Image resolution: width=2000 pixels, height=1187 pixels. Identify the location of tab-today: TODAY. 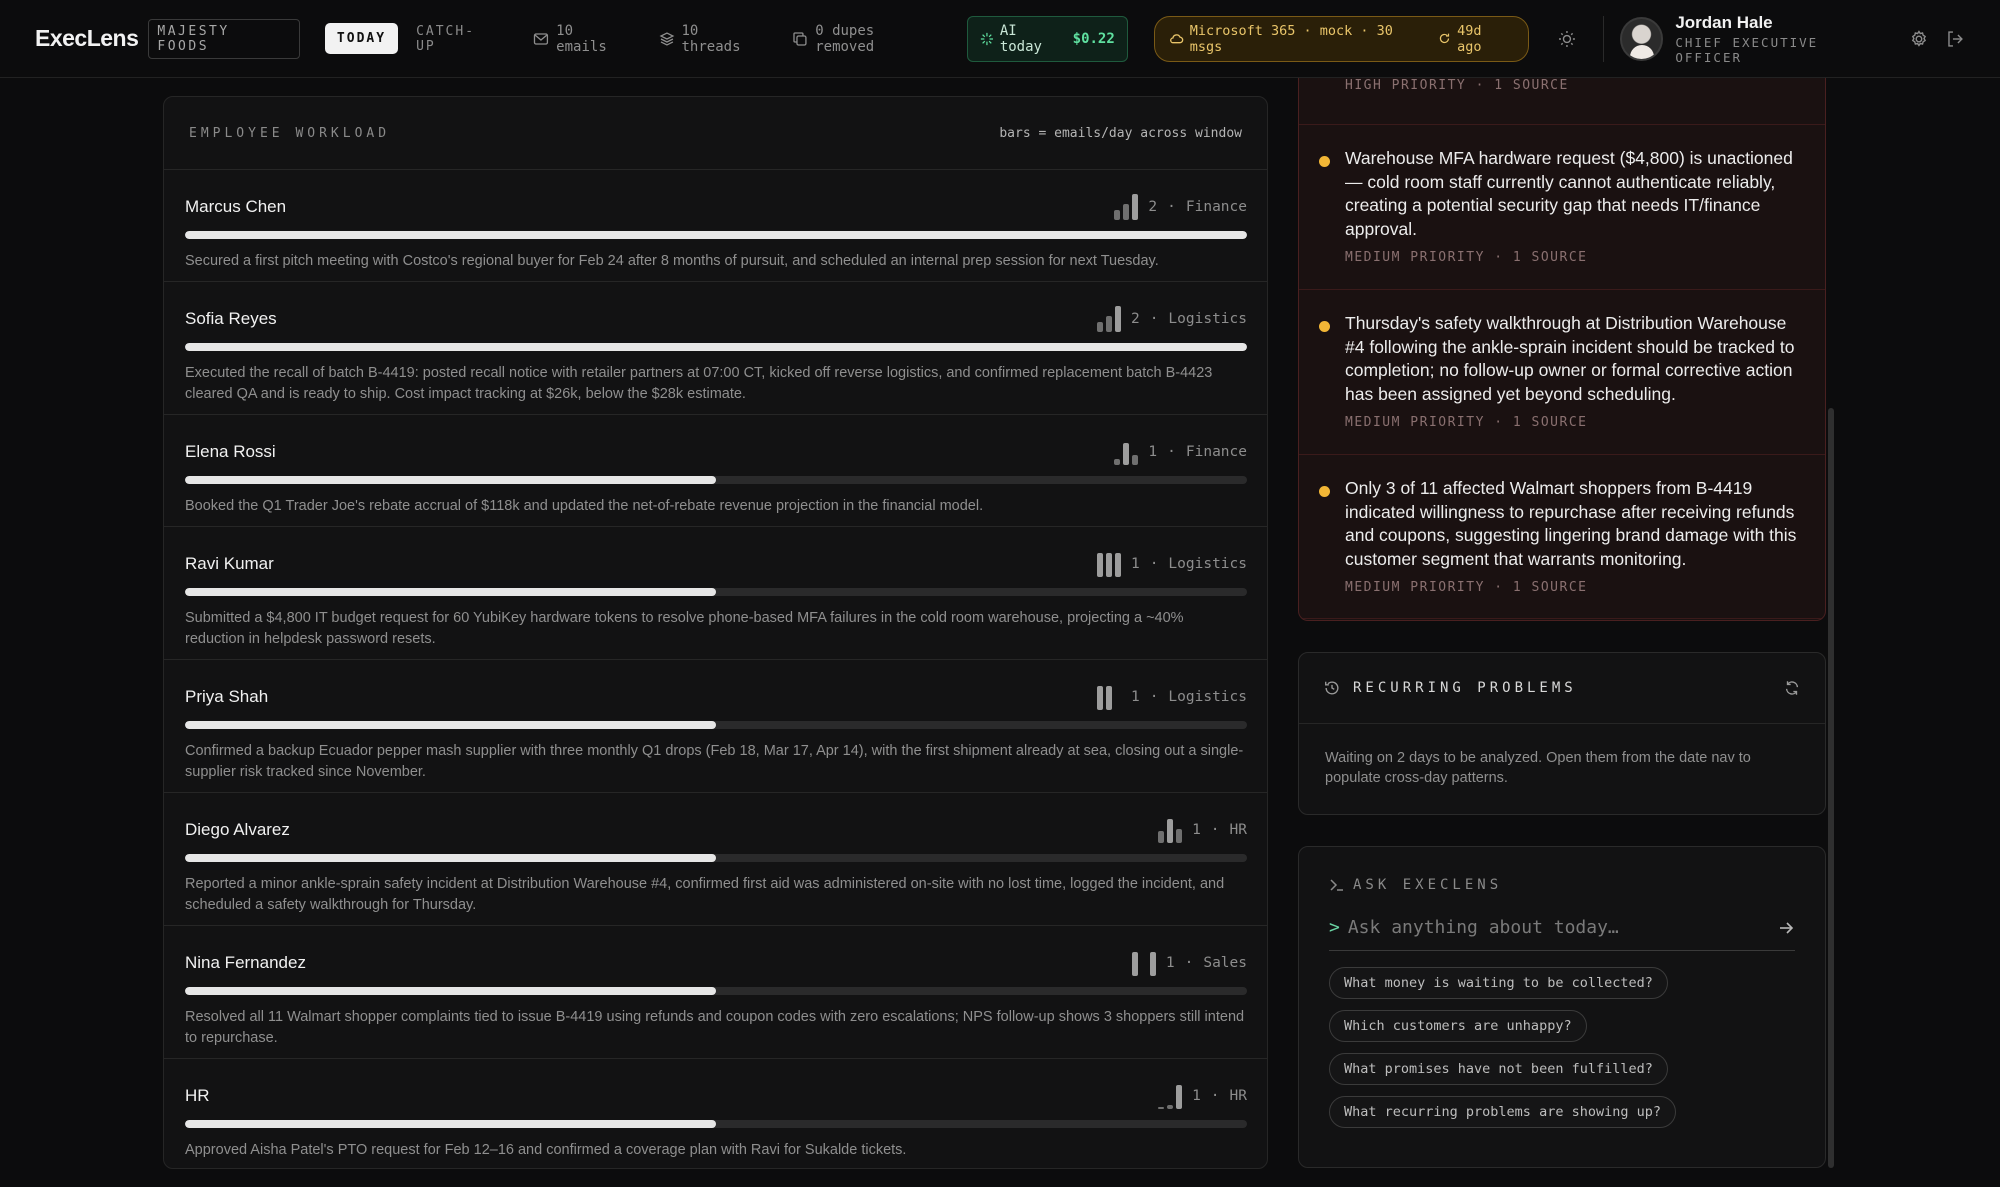
(361, 38).